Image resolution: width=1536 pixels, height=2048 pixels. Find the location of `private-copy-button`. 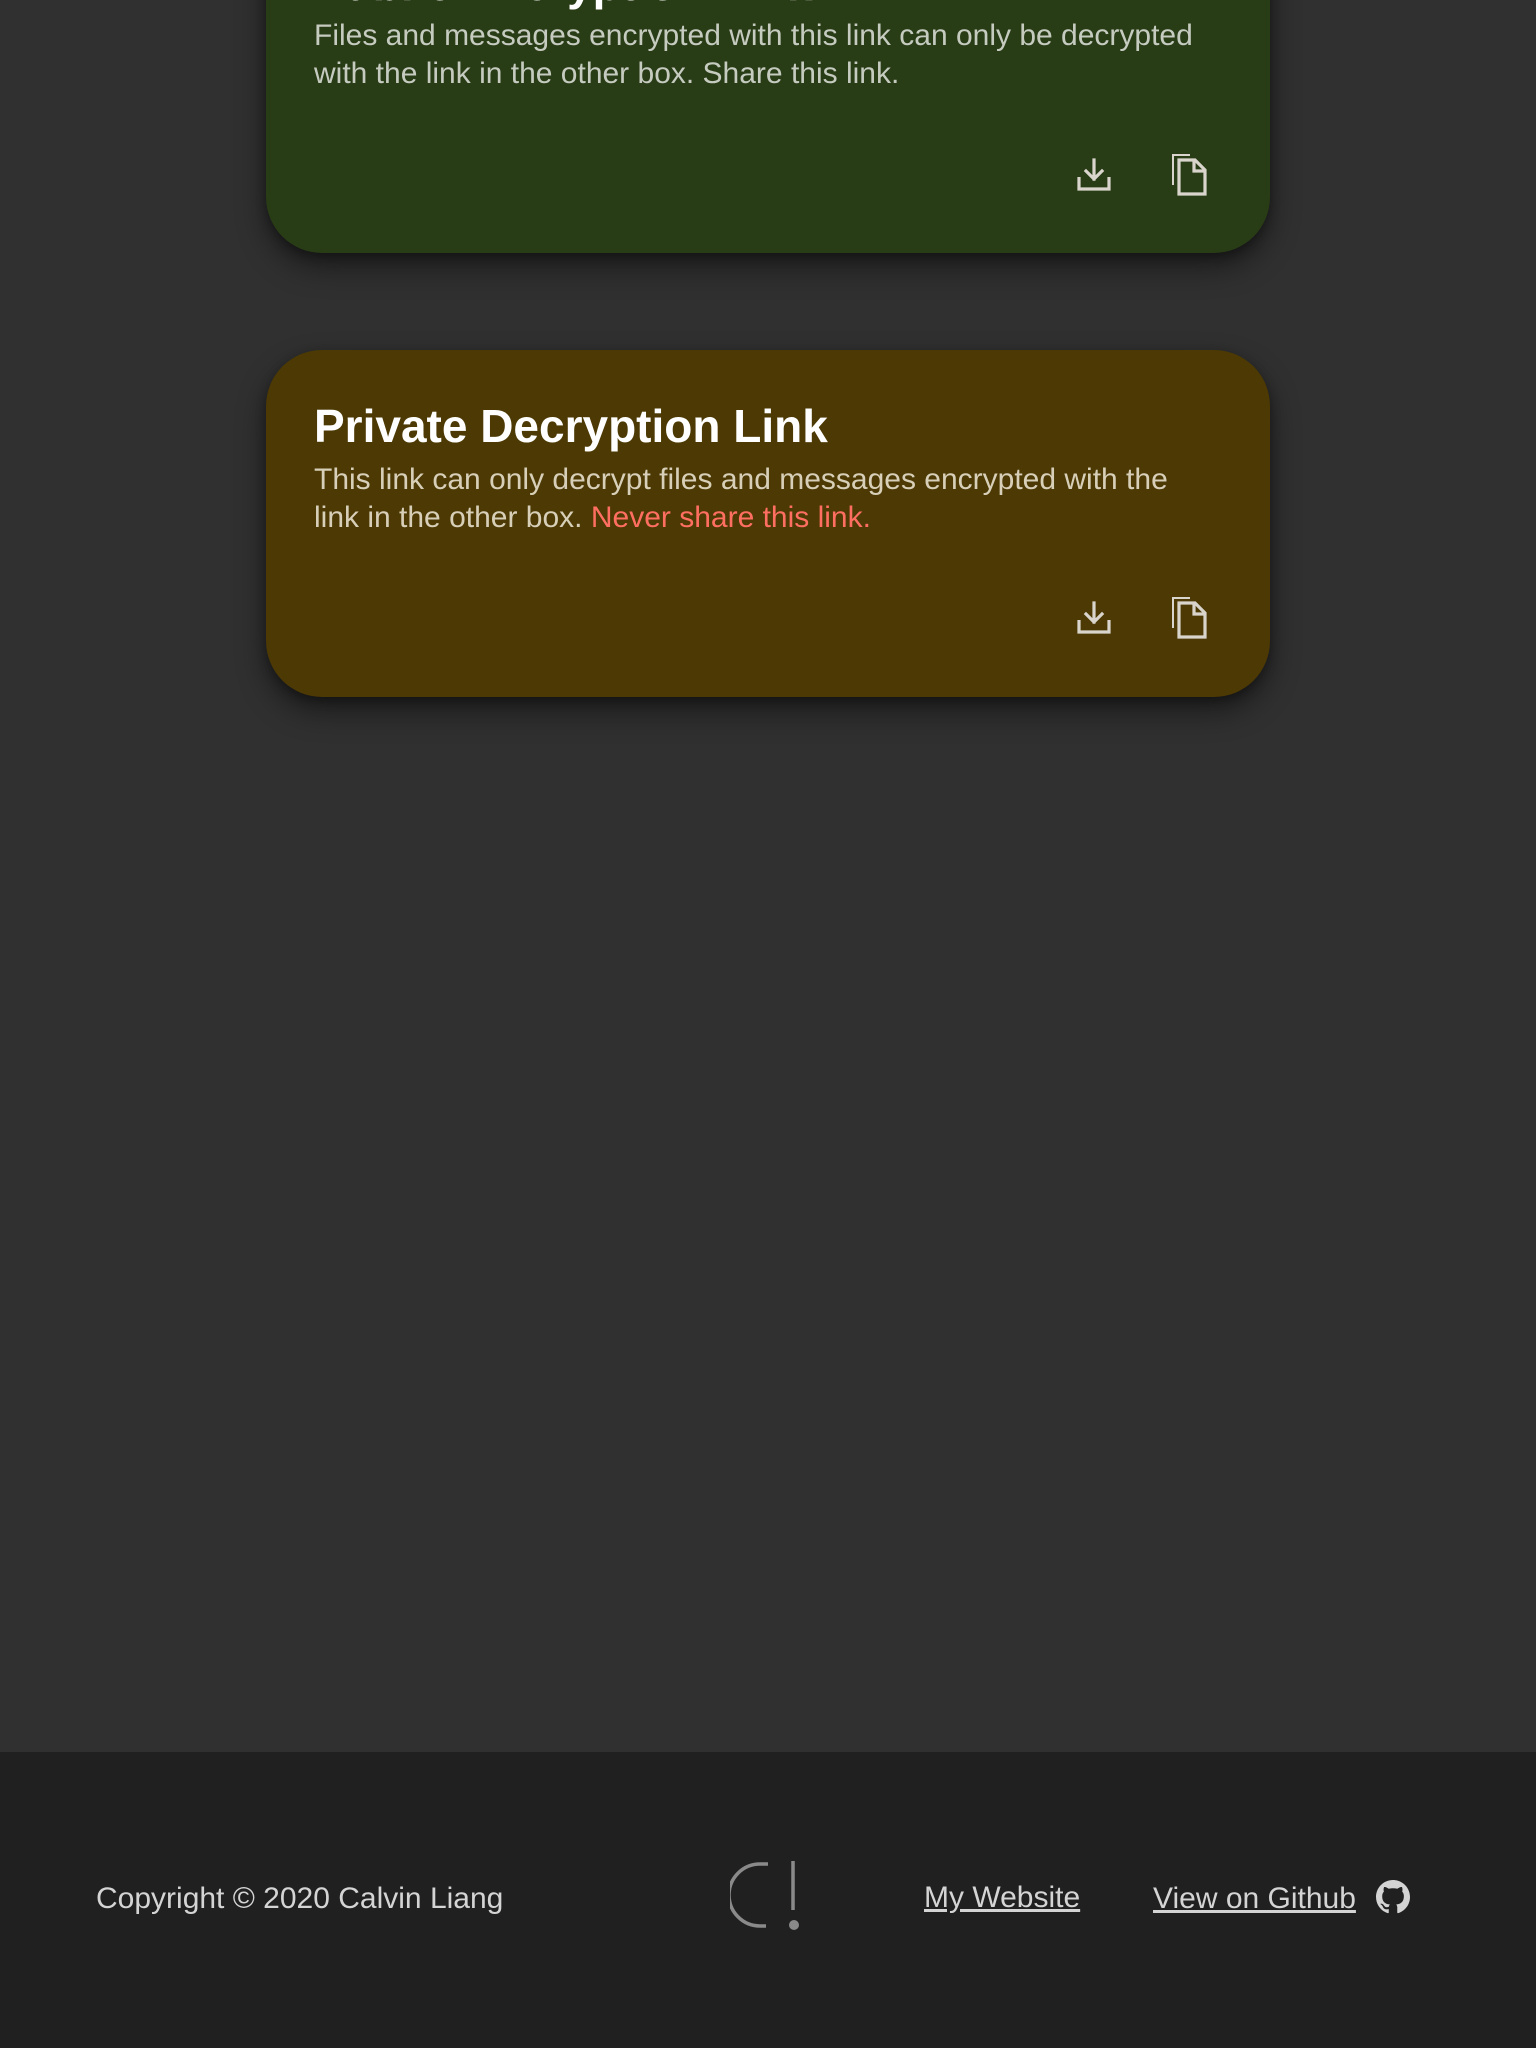

private-copy-button is located at coordinates (1189, 616).